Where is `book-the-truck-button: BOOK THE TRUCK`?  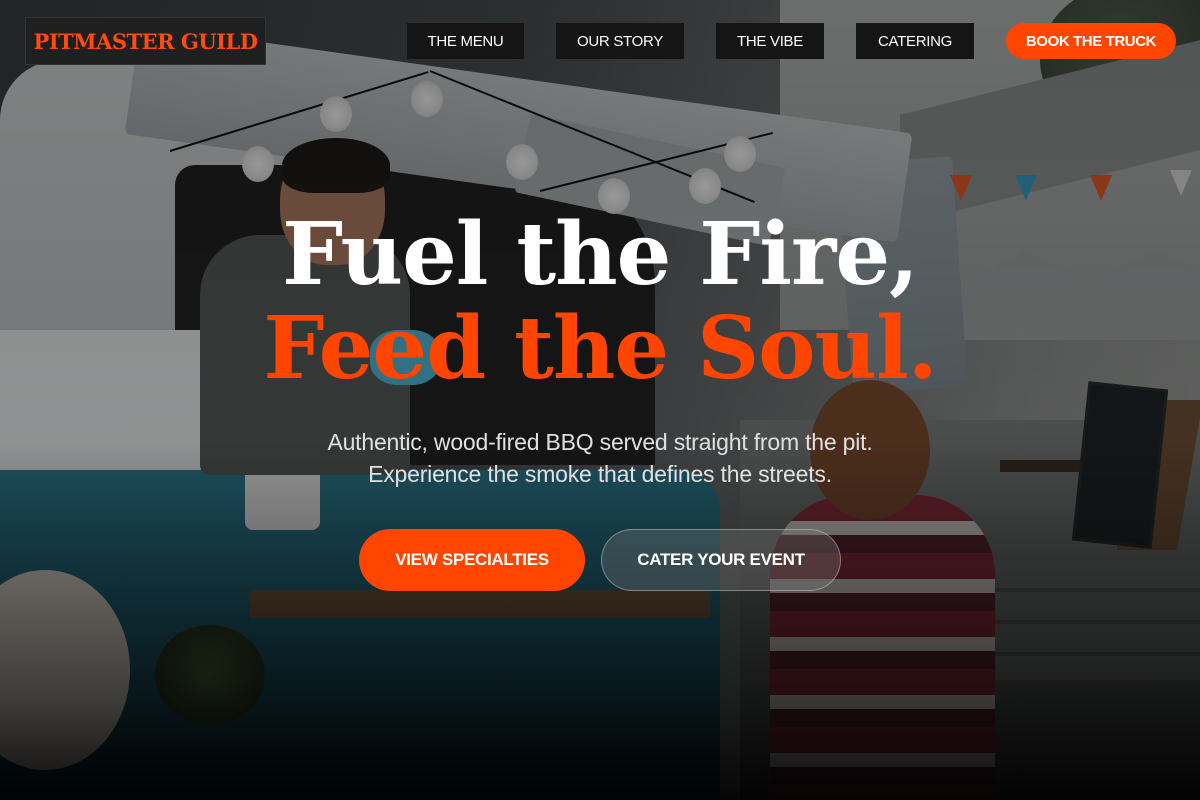
book-the-truck-button: BOOK THE TRUCK is located at coordinates (1091, 41).